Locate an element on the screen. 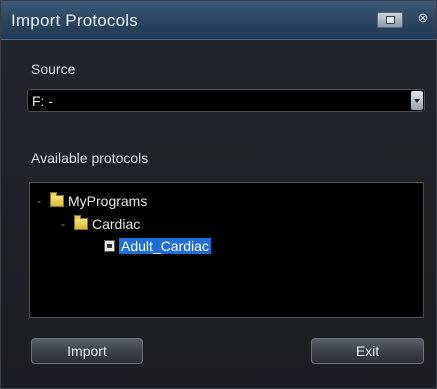  protocol-file-icon is located at coordinates (109, 246).